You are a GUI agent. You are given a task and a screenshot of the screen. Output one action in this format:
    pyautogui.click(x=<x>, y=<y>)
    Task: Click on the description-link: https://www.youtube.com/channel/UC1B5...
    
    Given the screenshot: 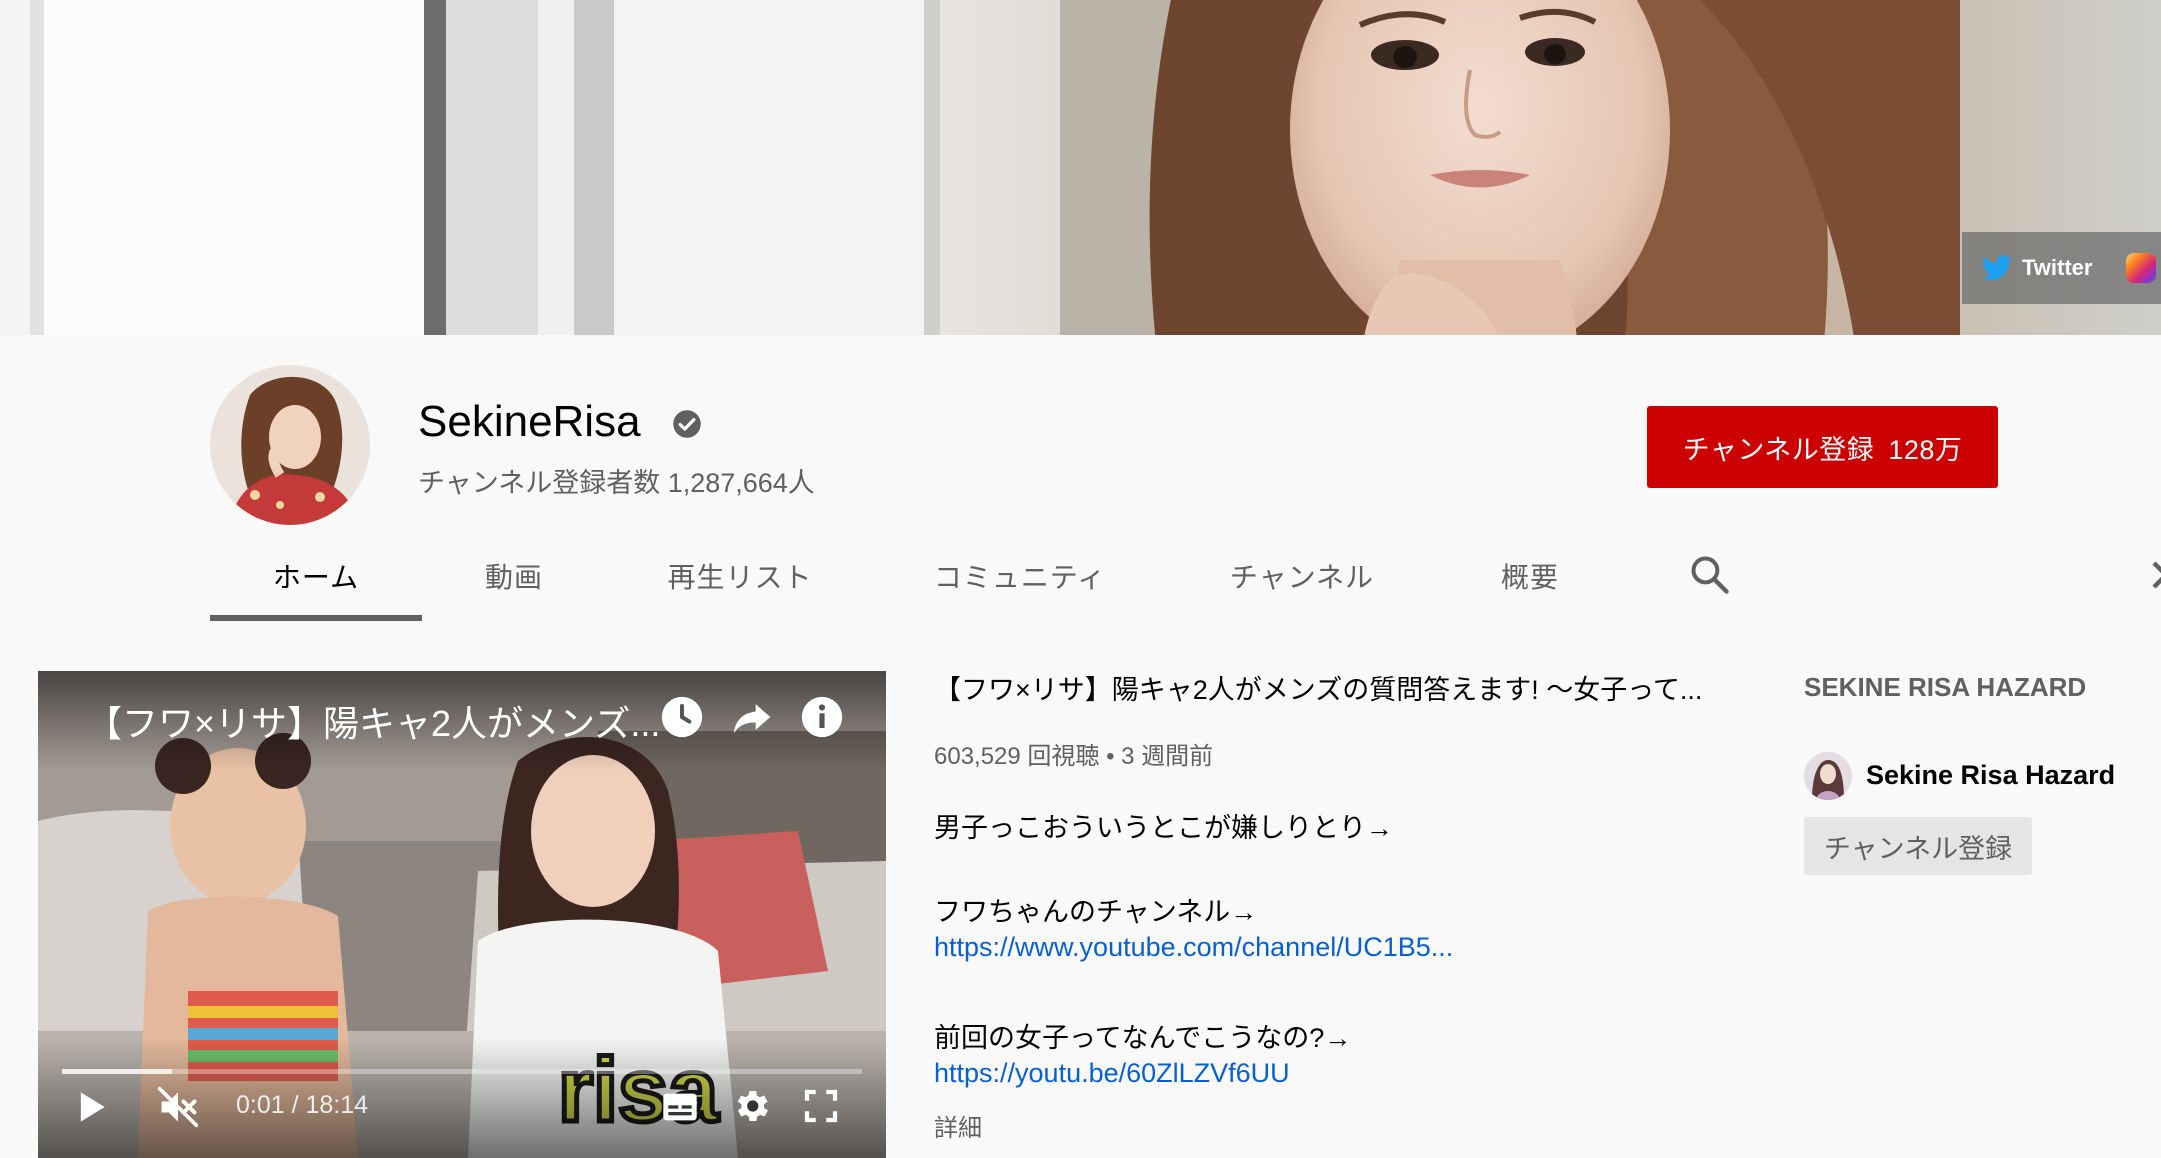 What is the action you would take?
    pyautogui.click(x=1193, y=947)
    